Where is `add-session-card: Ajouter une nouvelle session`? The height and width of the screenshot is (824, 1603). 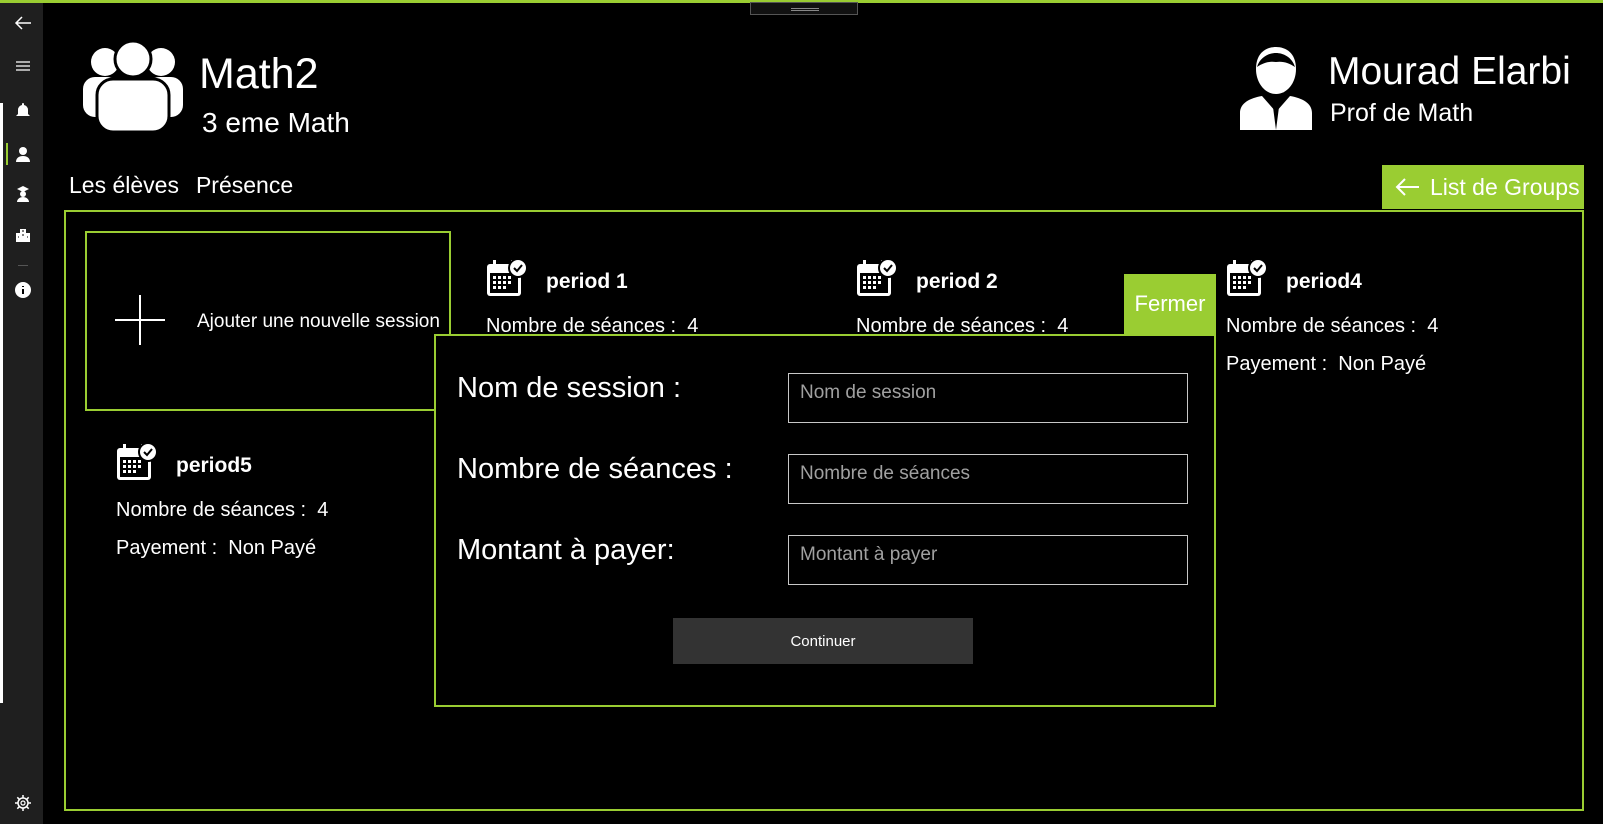
add-session-card: Ajouter une nouvelle session is located at coordinates (268, 321).